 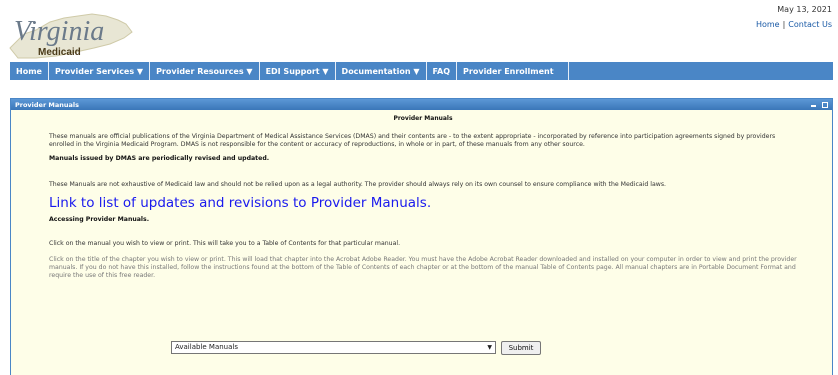 What do you see at coordinates (59, 52) in the screenshot?
I see `logo-subtitle: Medicaid` at bounding box center [59, 52].